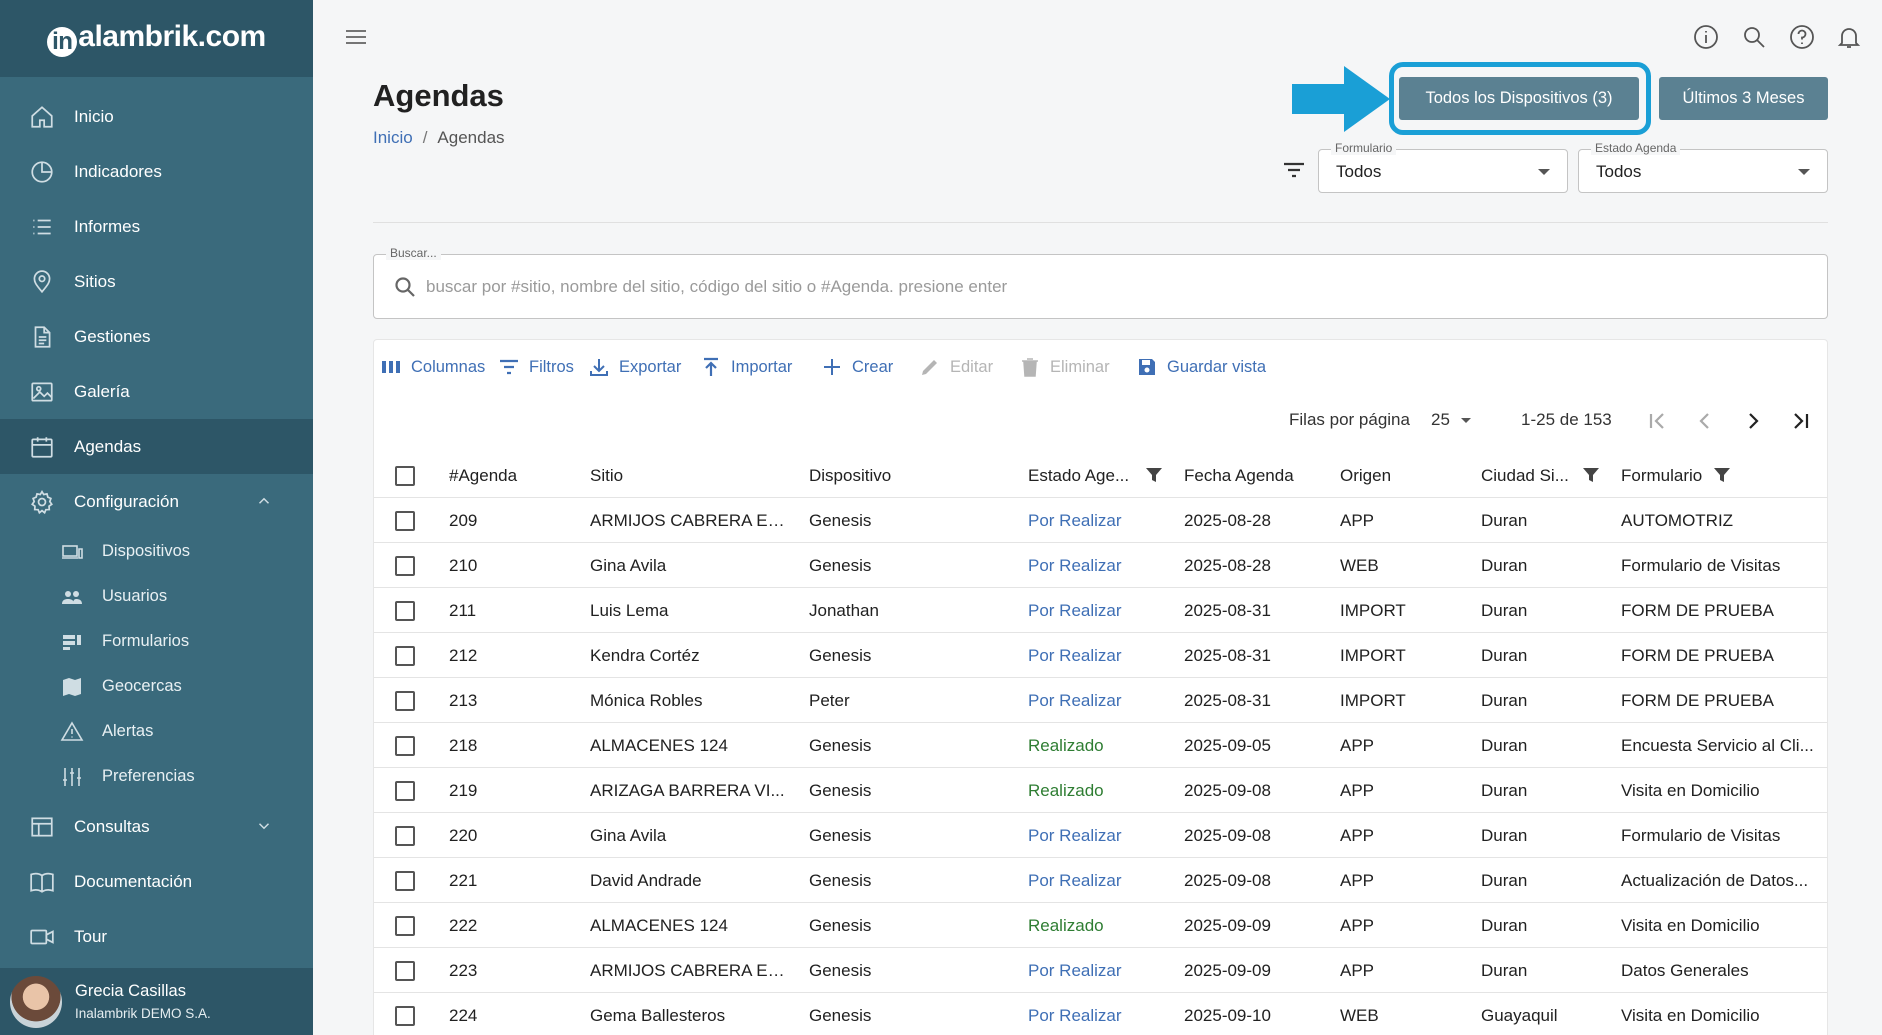  Describe the element at coordinates (1440, 420) in the screenshot. I see `rows-per-page-select: 25` at that location.